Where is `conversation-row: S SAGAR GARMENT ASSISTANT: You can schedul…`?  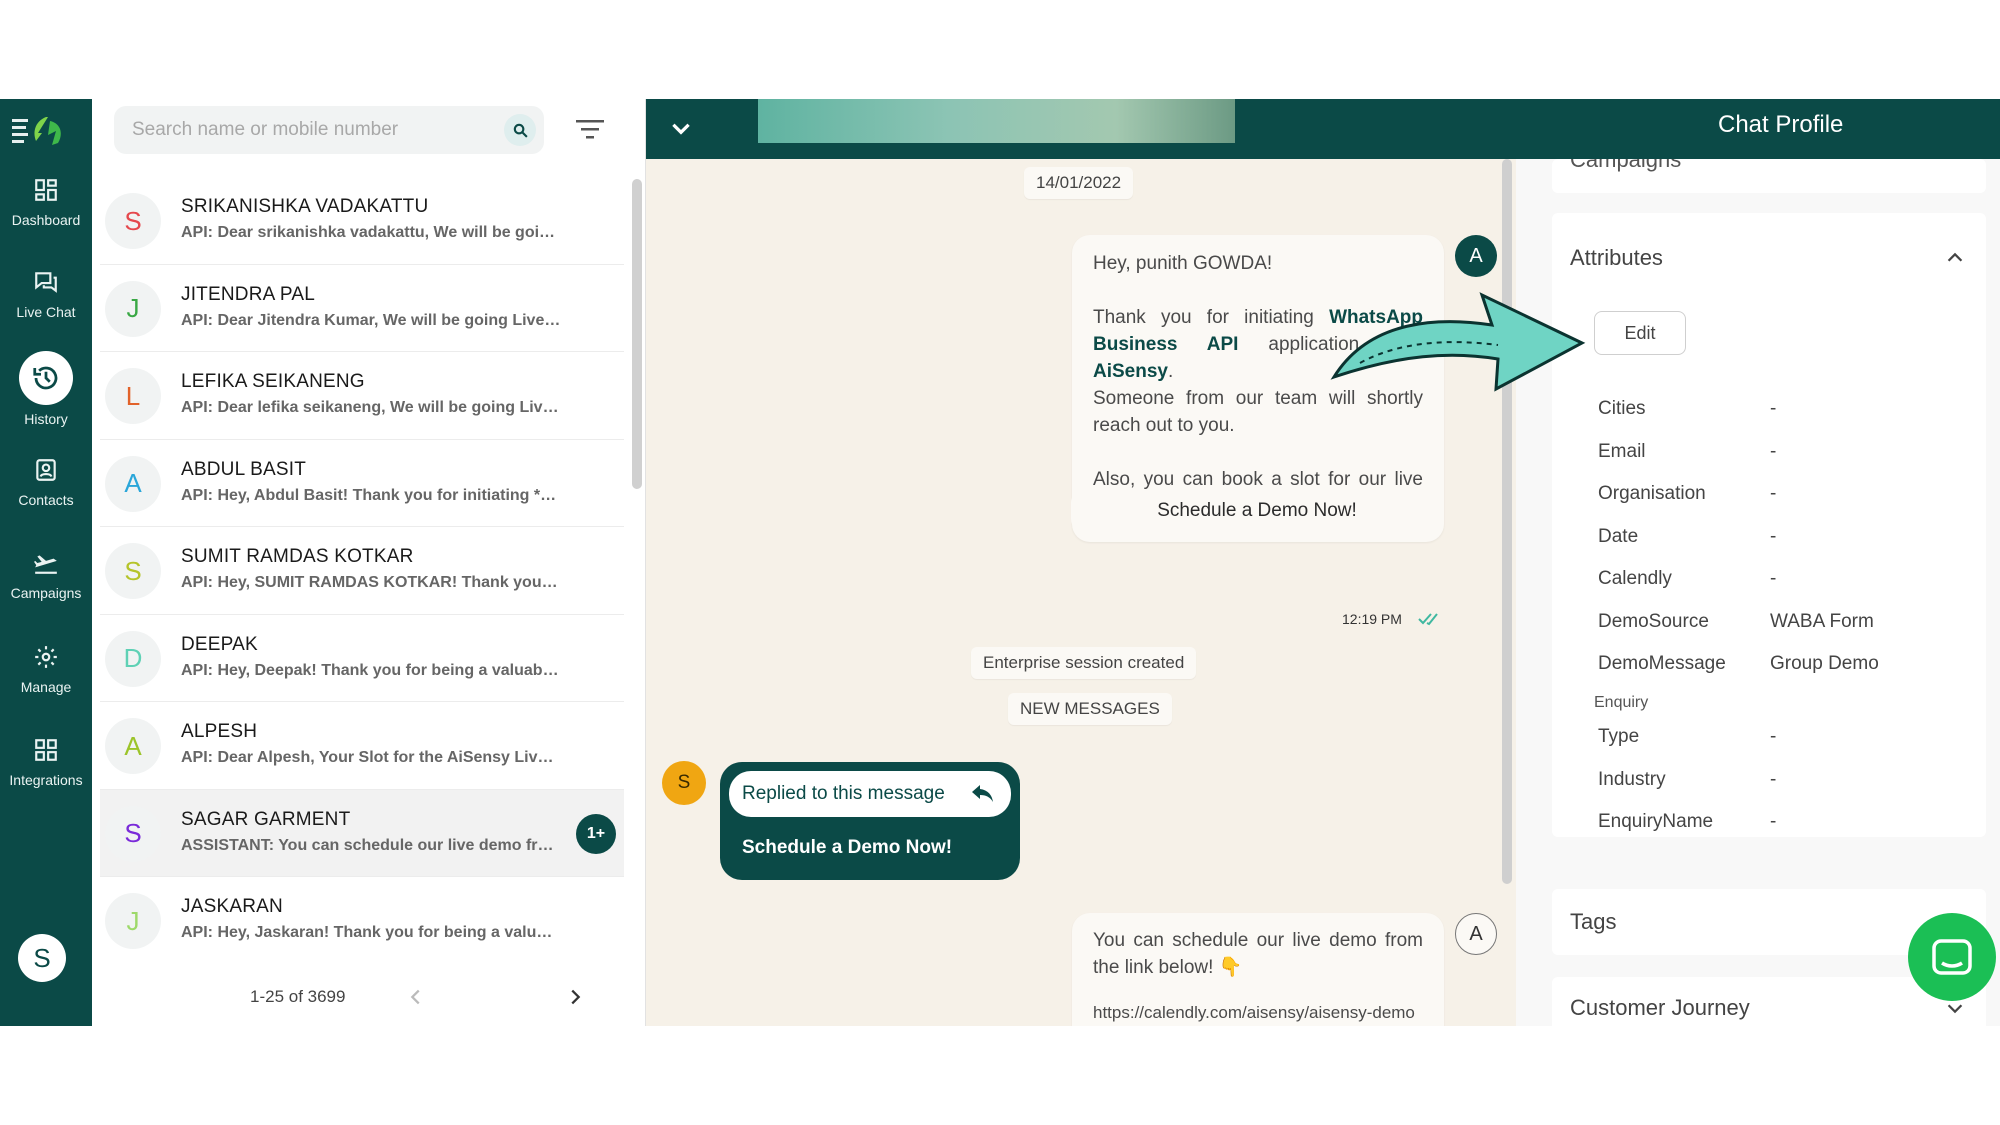 conversation-row: S SAGAR GARMENT ASSISTANT: You can schedul… is located at coordinates (362, 833).